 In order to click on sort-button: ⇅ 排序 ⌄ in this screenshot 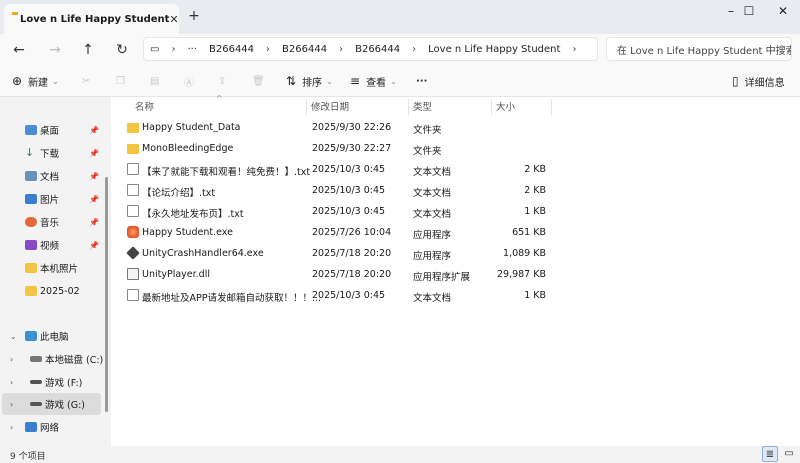, I will do `click(309, 81)`.